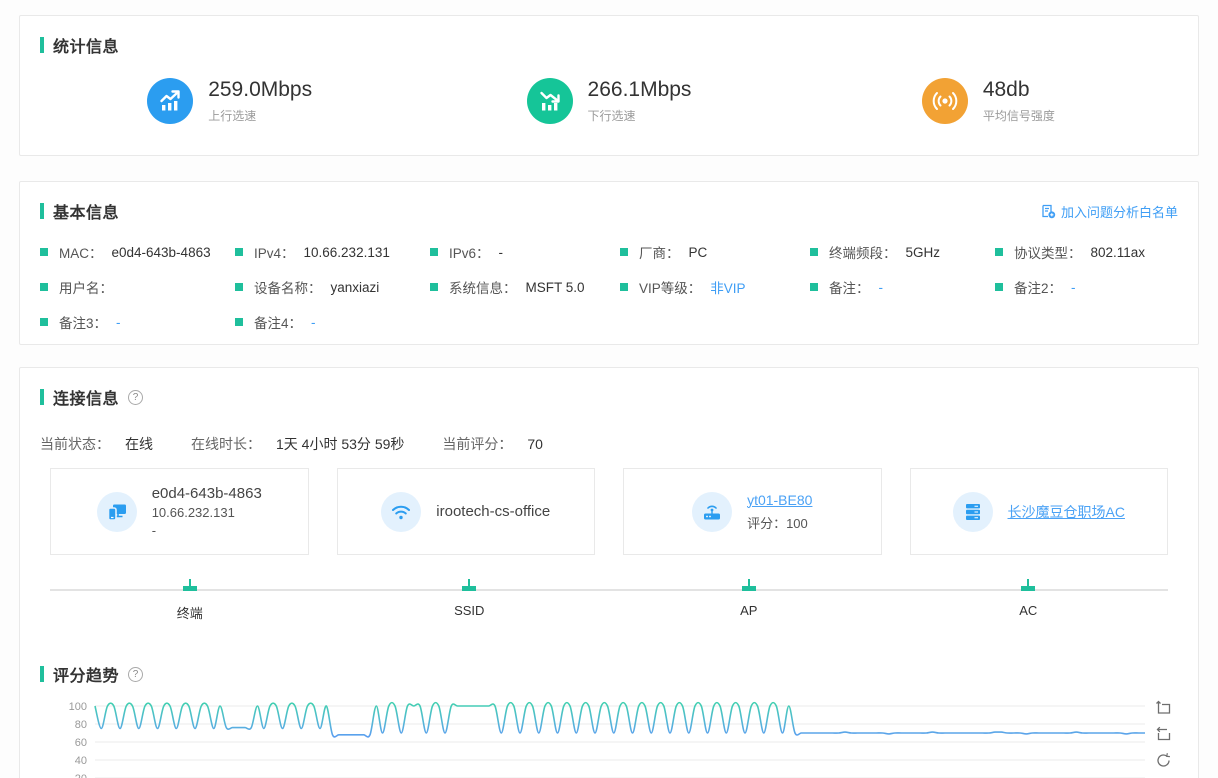  I want to click on signal-value: 48db, so click(1006, 89).